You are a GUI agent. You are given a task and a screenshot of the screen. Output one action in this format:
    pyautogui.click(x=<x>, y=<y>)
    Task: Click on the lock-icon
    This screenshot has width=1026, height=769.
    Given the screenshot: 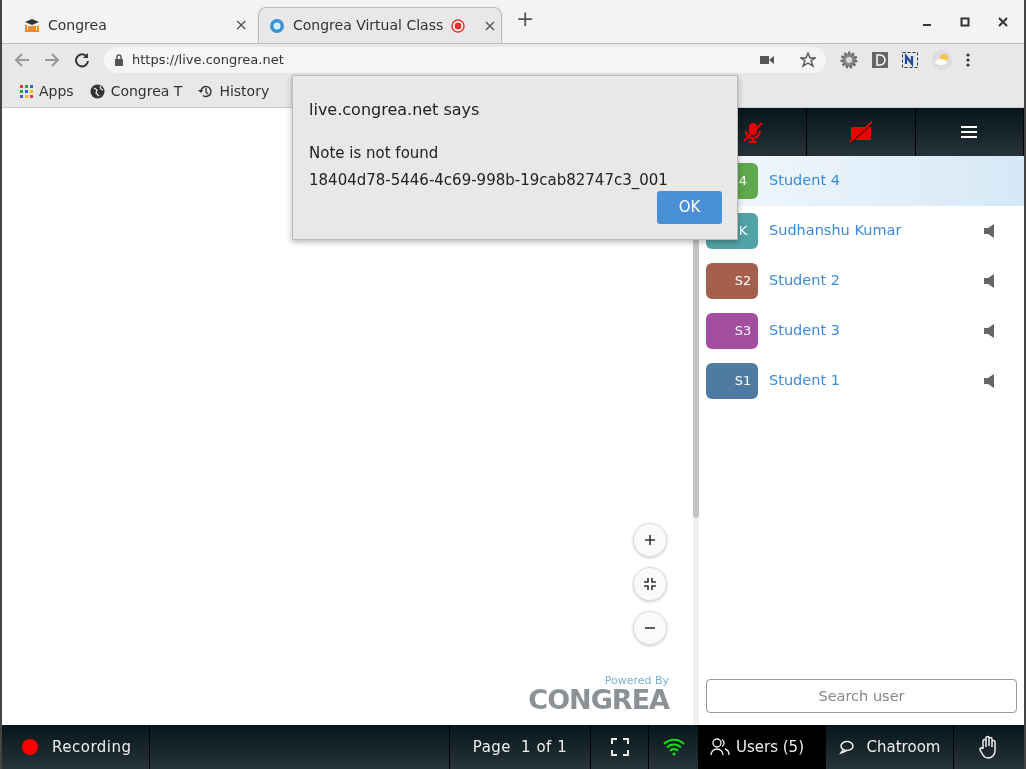 What is the action you would take?
    pyautogui.click(x=119, y=60)
    